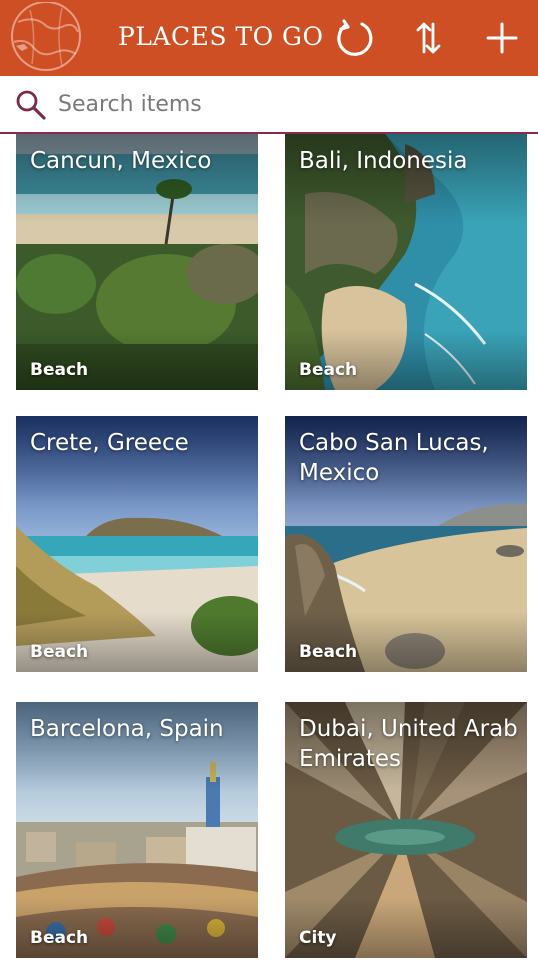  I want to click on place-card: Bali, Indonesia Beach, so click(406, 262).